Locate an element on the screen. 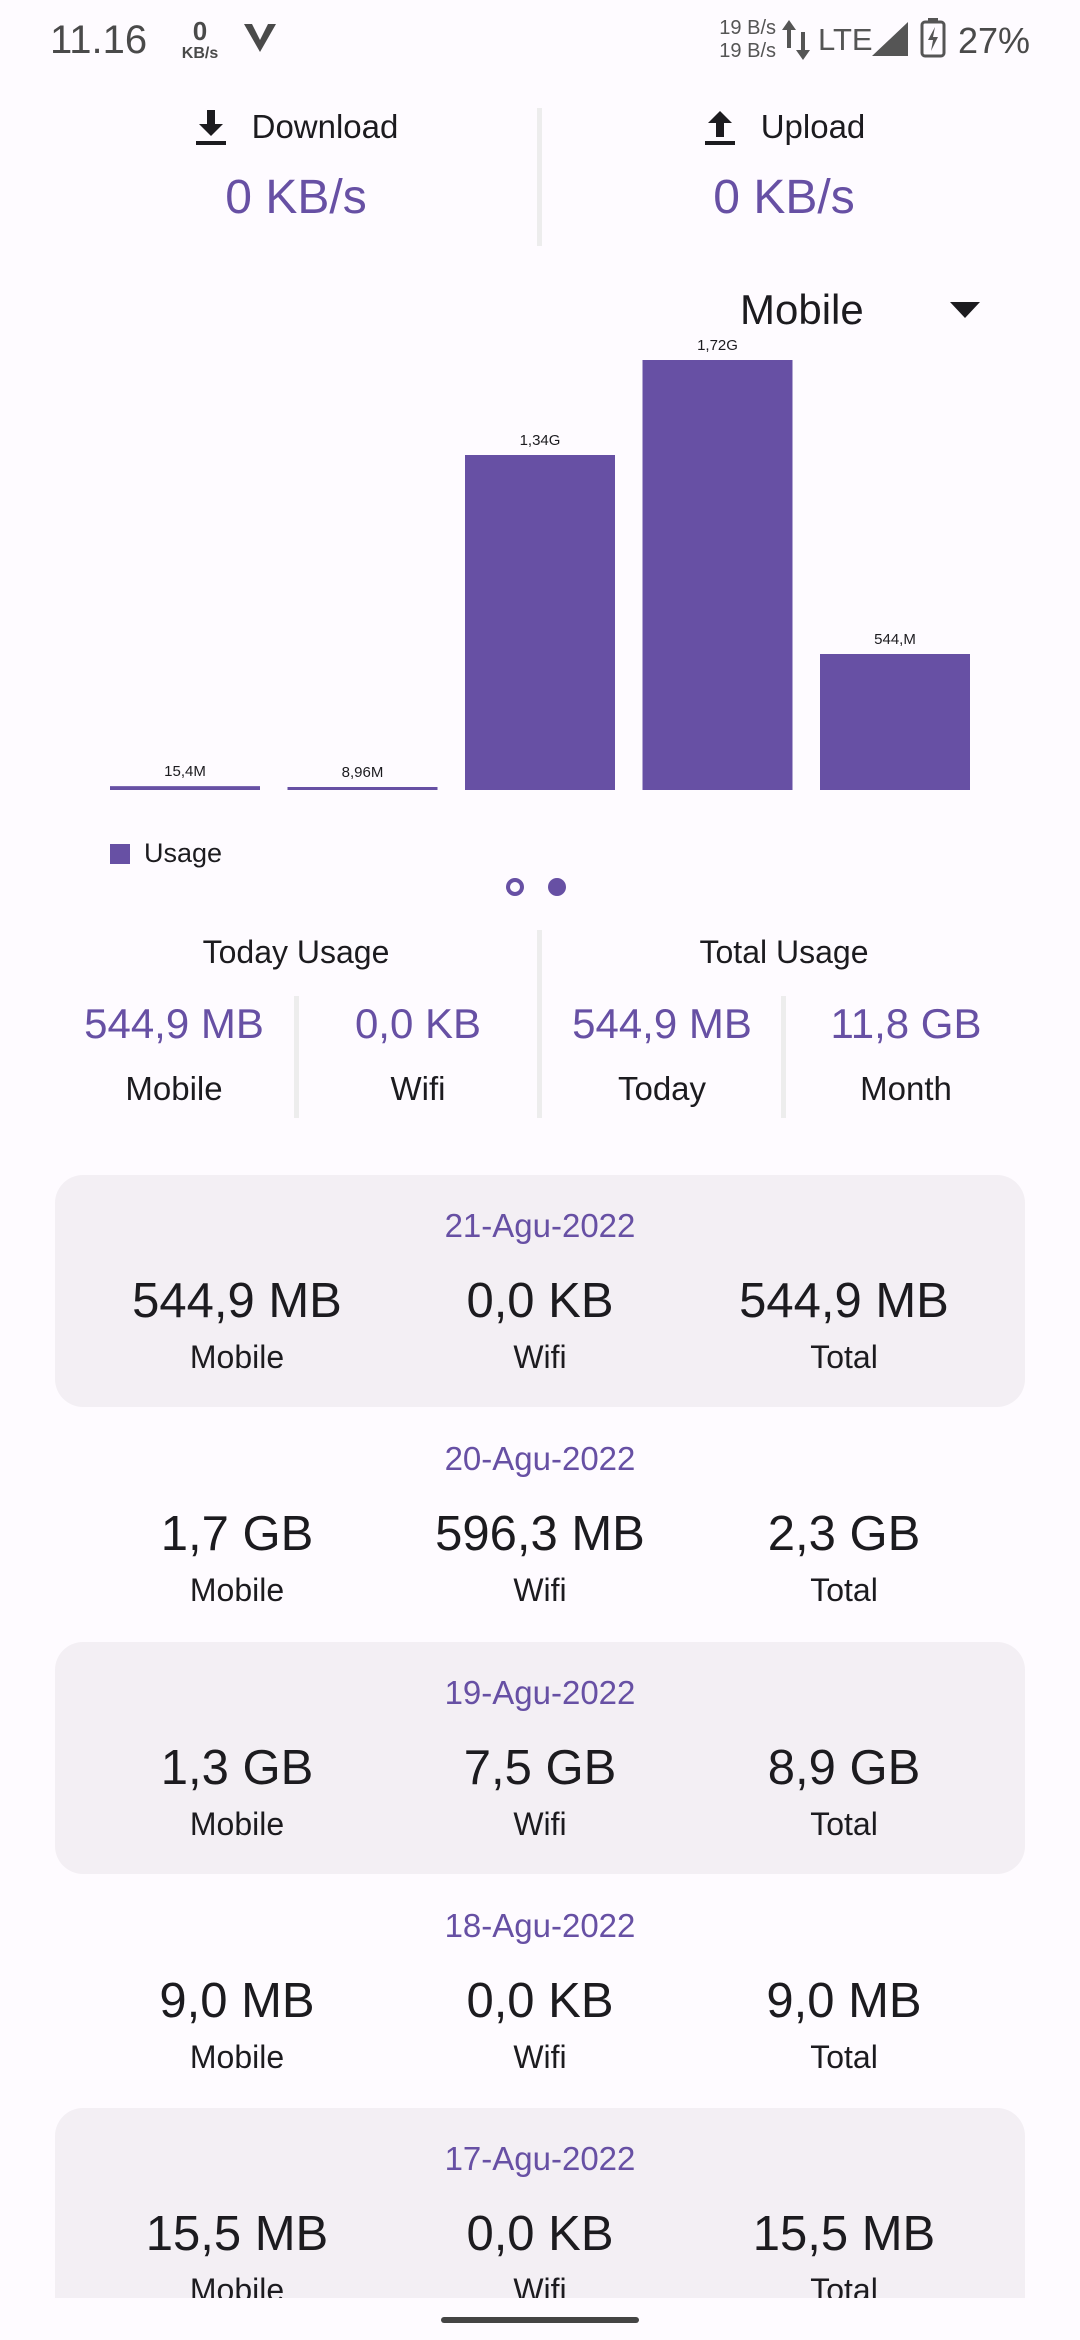 This screenshot has width=1080, height=2340. download-label: Download is located at coordinates (325, 126).